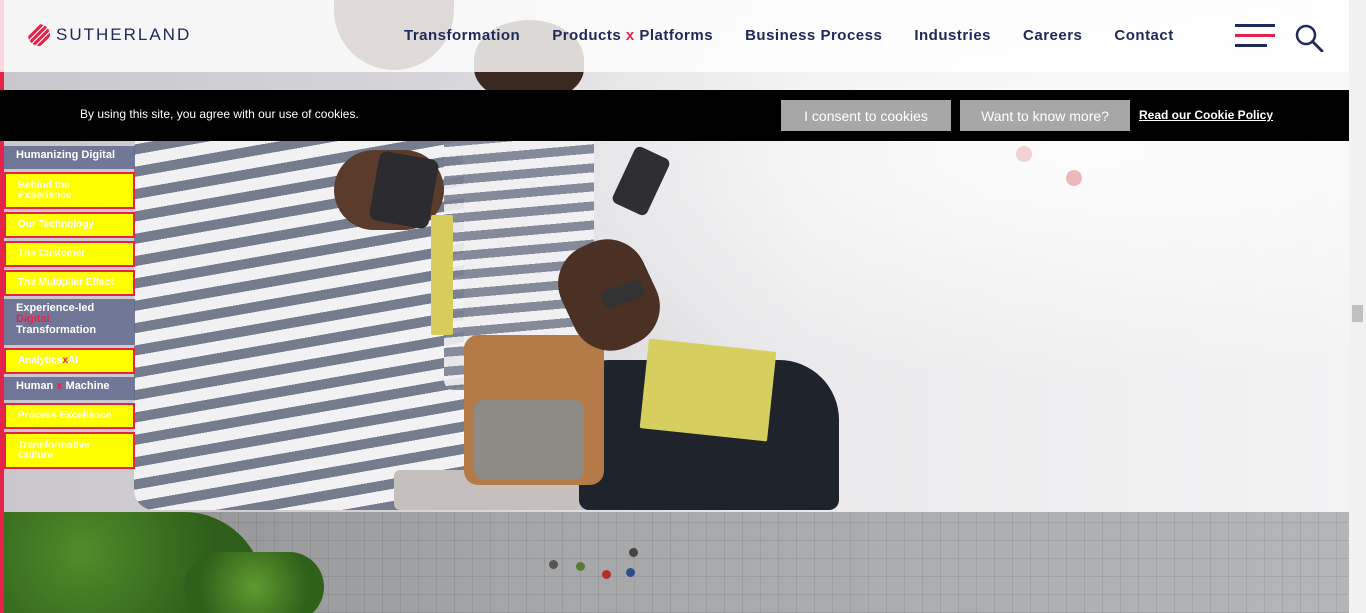 The height and width of the screenshot is (613, 1366). Describe the element at coordinates (69, 254) in the screenshot. I see `side-item-the-customer: The Customer` at that location.